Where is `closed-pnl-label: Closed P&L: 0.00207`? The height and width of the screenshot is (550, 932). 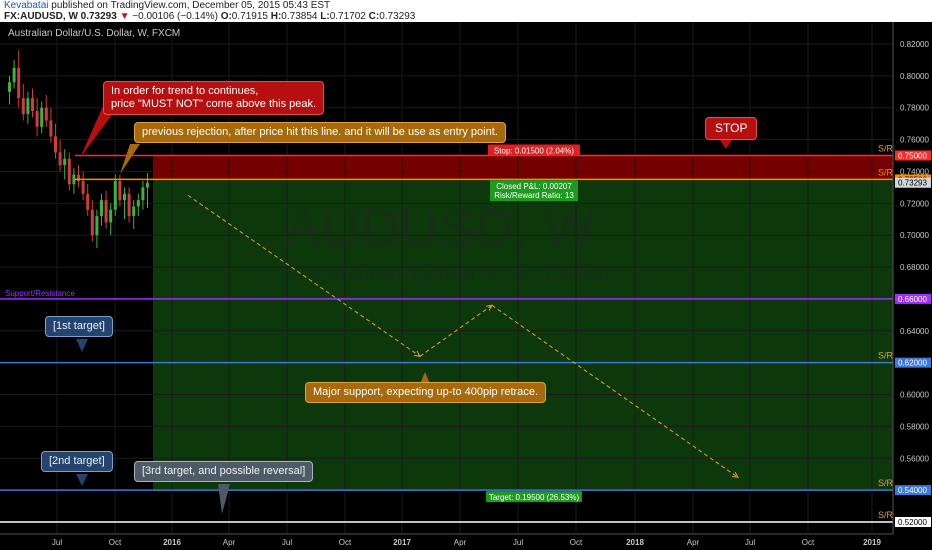 closed-pnl-label: Closed P&L: 0.00207 is located at coordinates (534, 186).